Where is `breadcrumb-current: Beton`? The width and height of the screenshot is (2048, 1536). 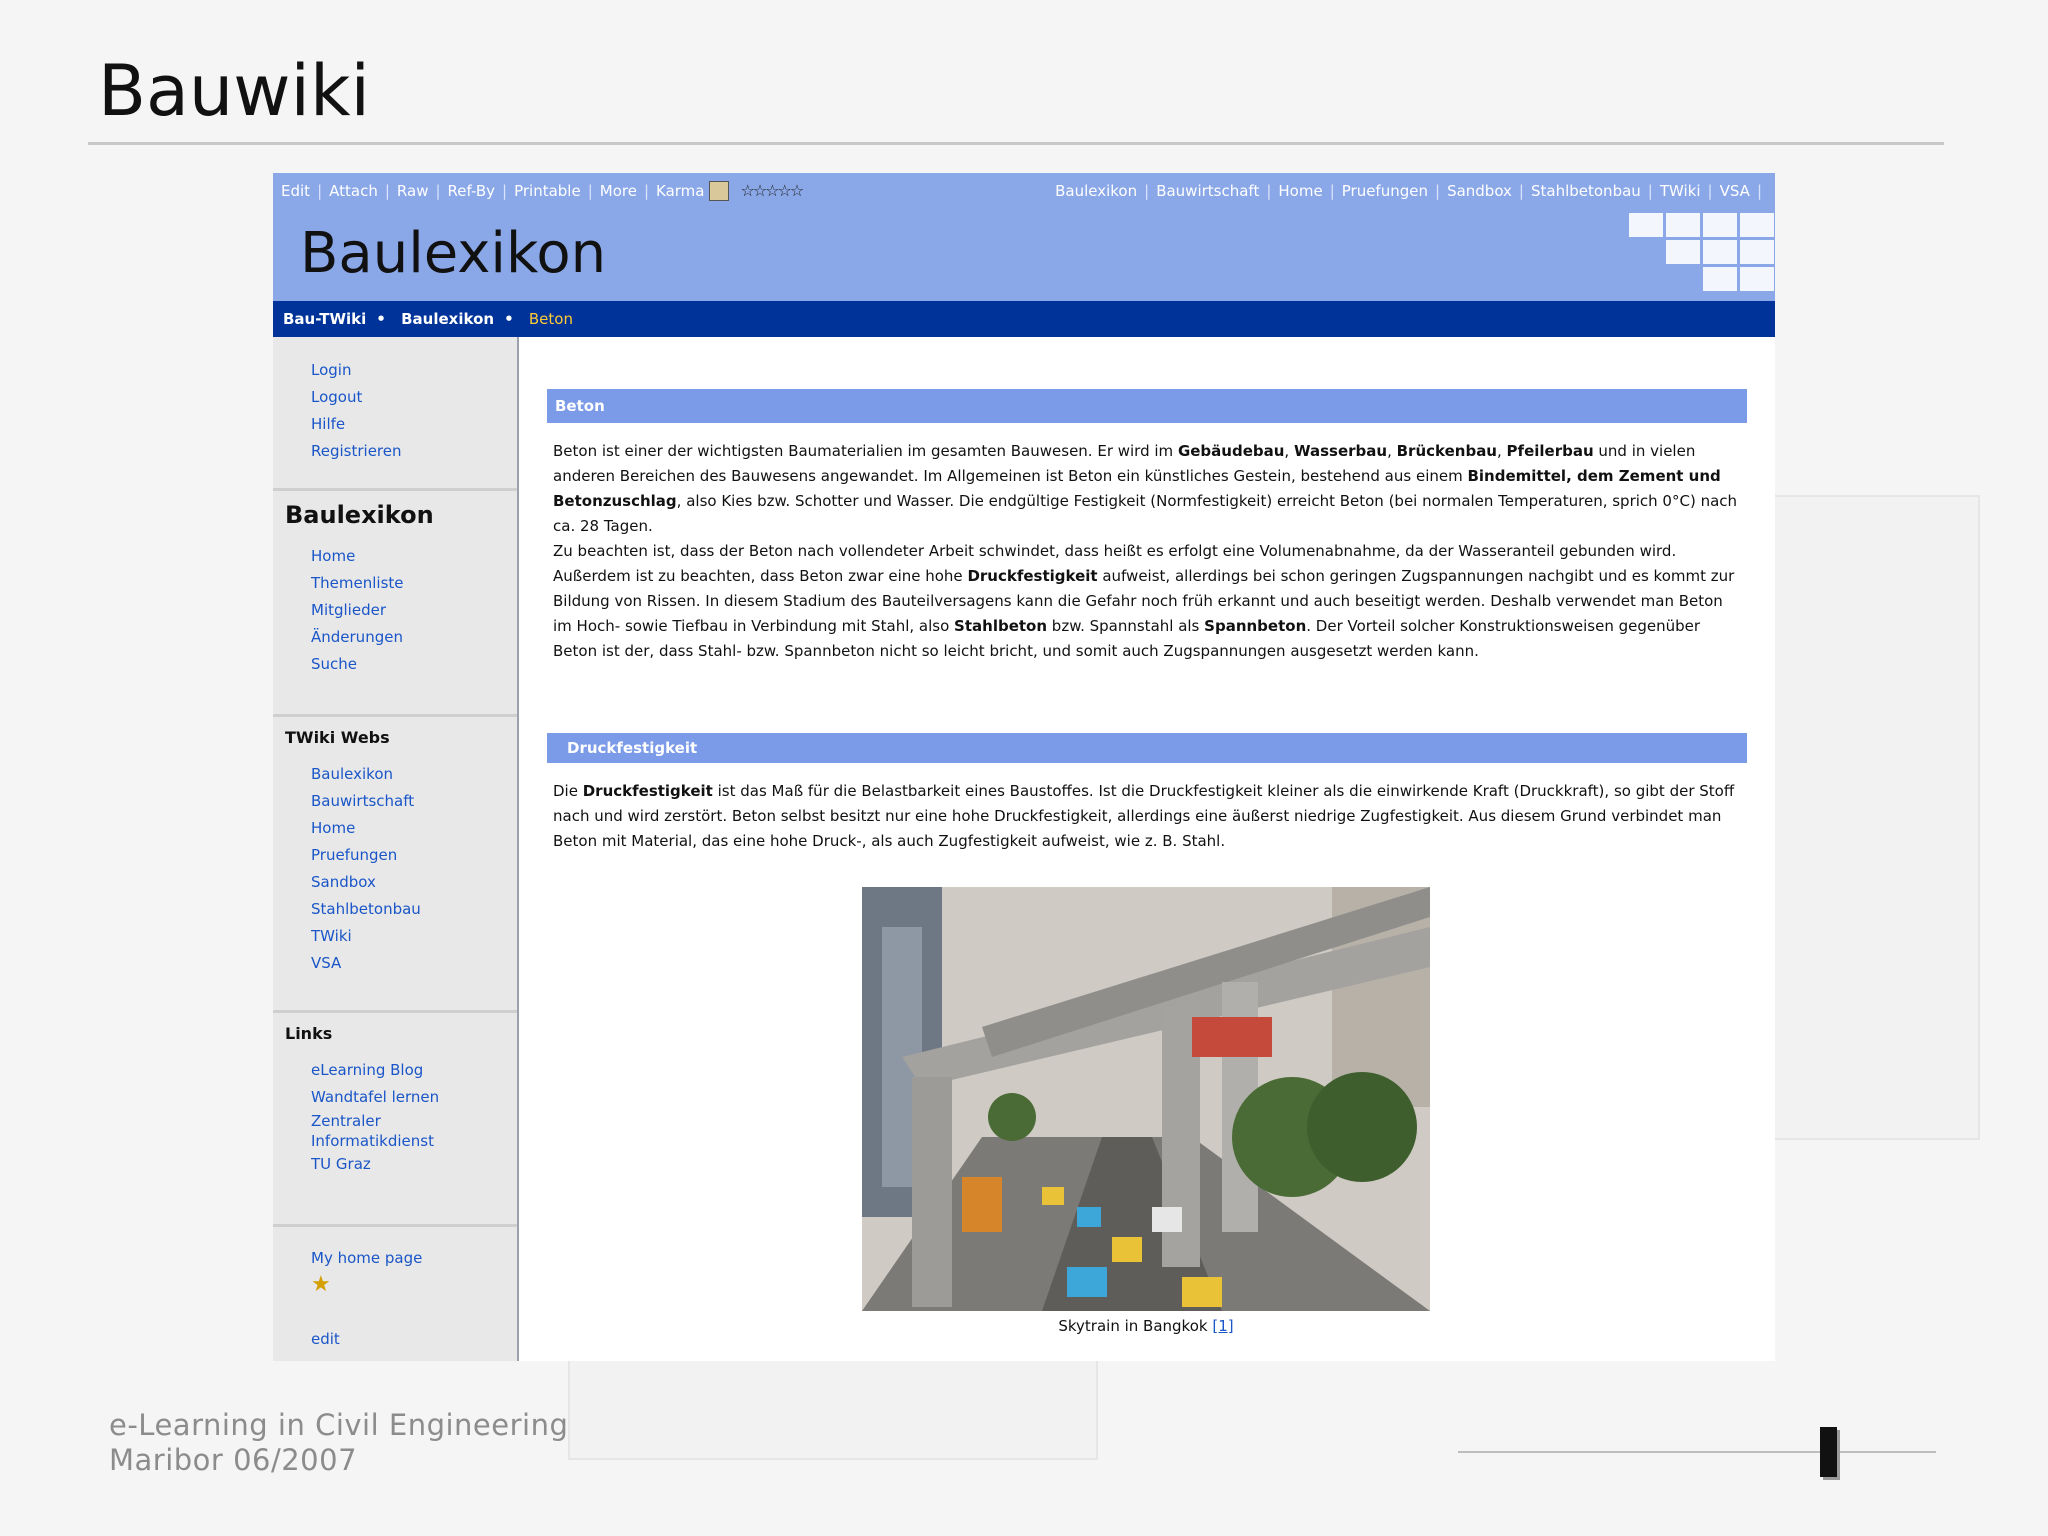
breadcrumb-current: Beton is located at coordinates (550, 319).